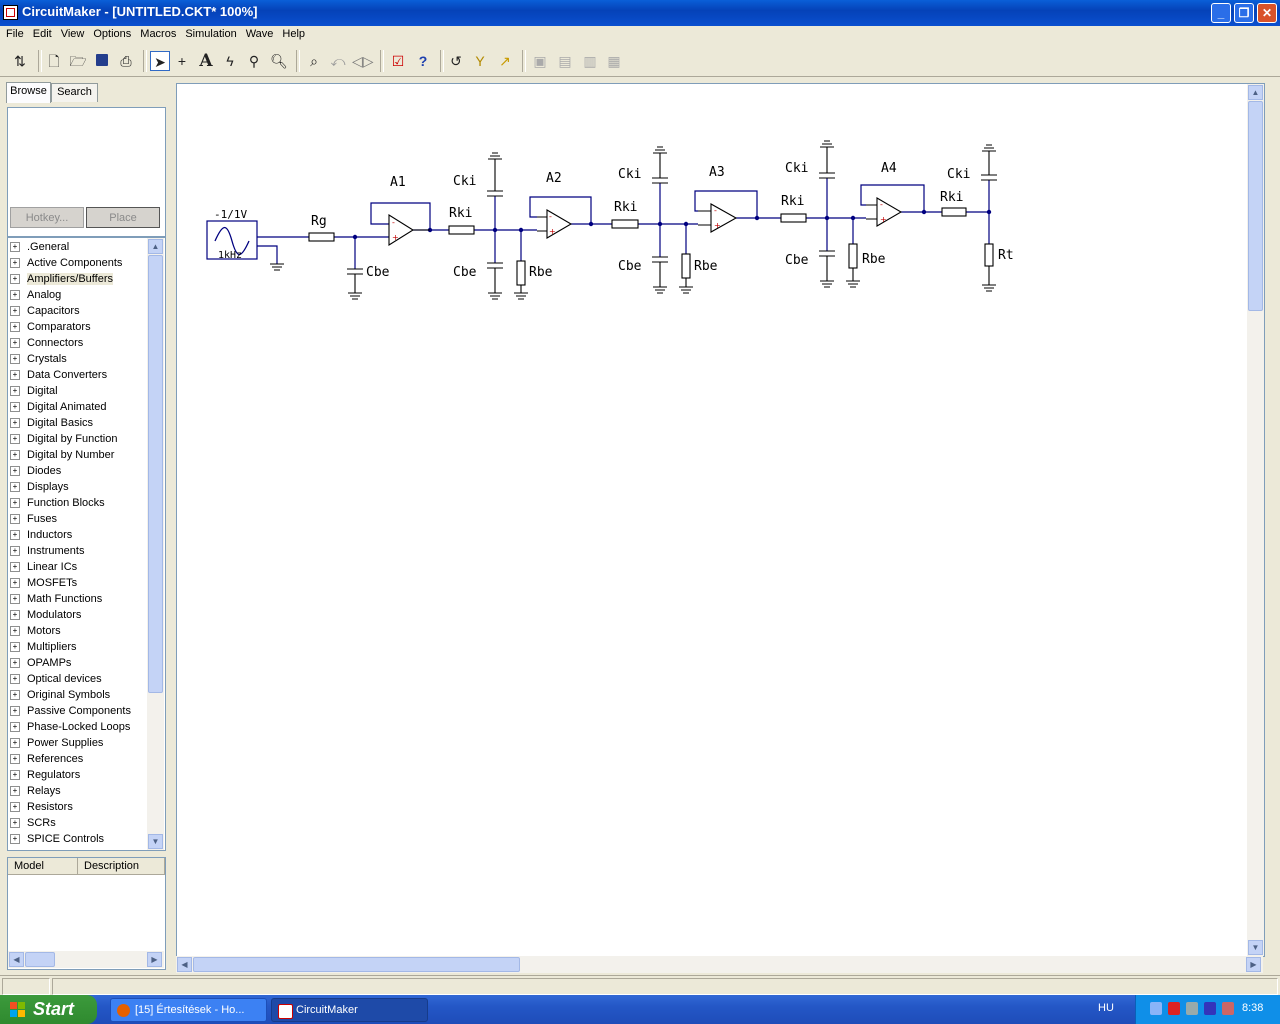  Describe the element at coordinates (112, 33) in the screenshot. I see `menu-options: Options` at that location.